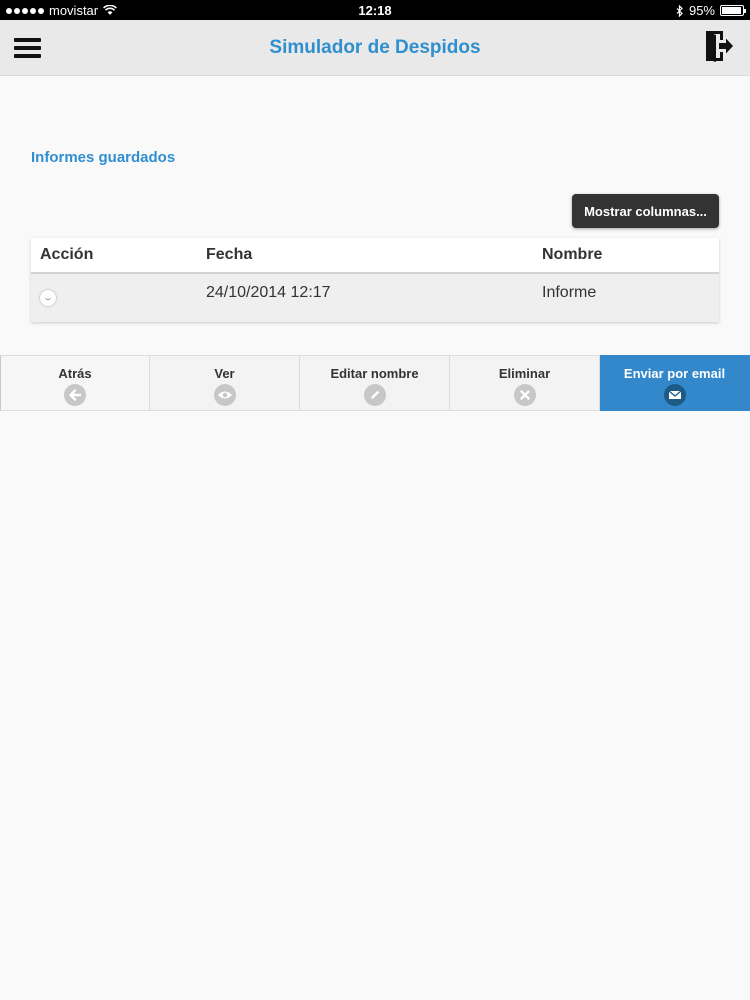  Describe the element at coordinates (103, 157) in the screenshot. I see `section-title: Informes guardados` at that location.